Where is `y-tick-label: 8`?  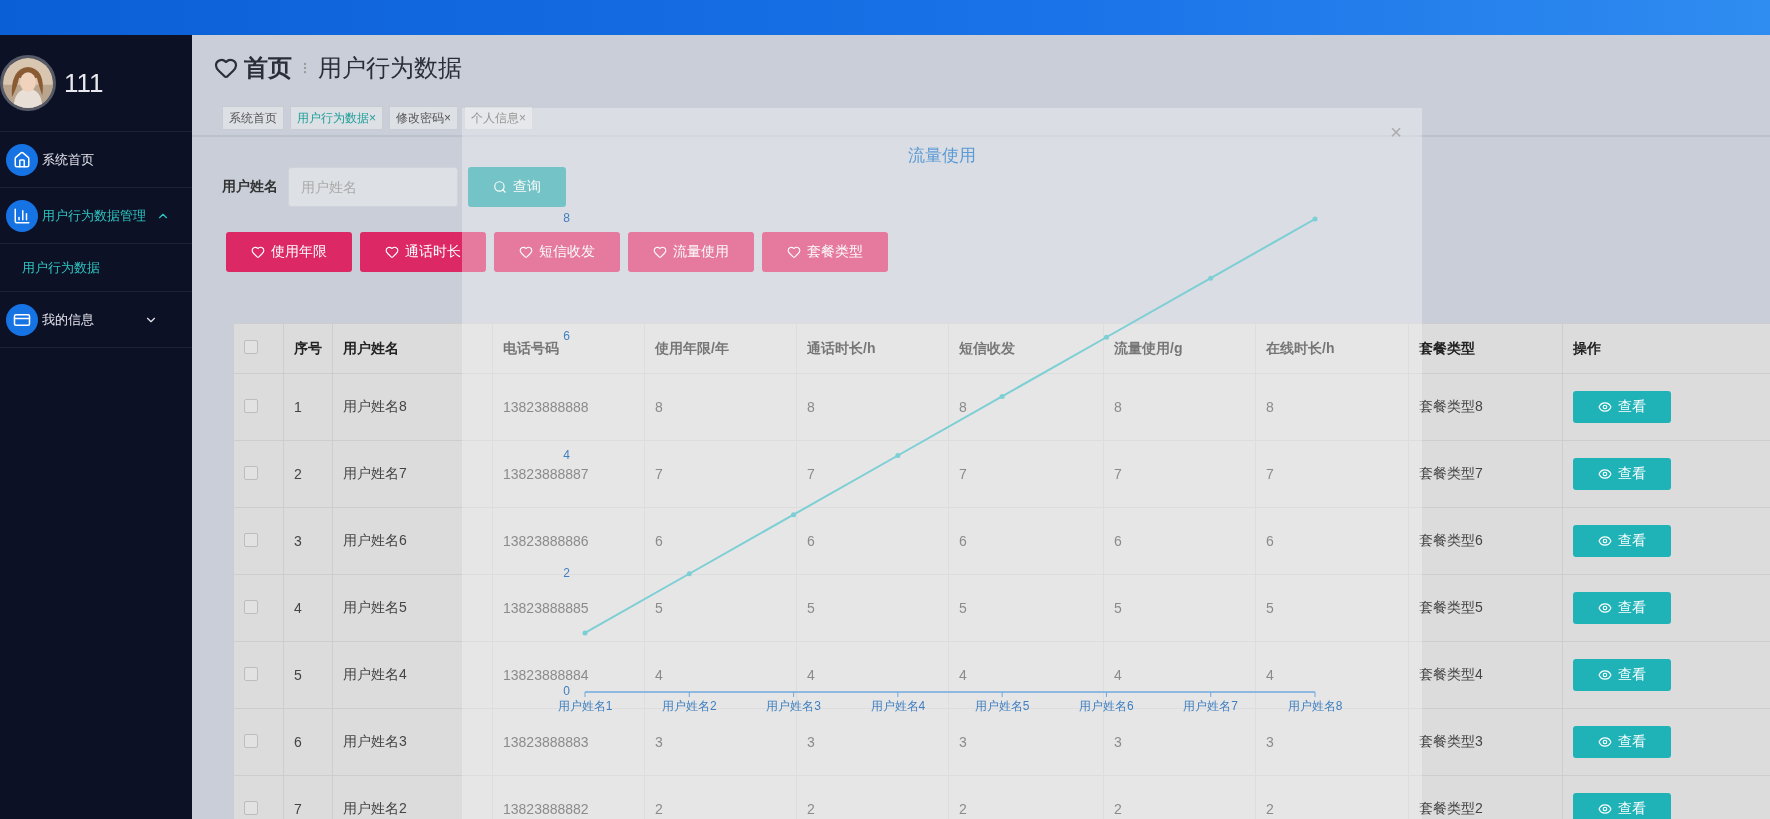 y-tick-label: 8 is located at coordinates (566, 218).